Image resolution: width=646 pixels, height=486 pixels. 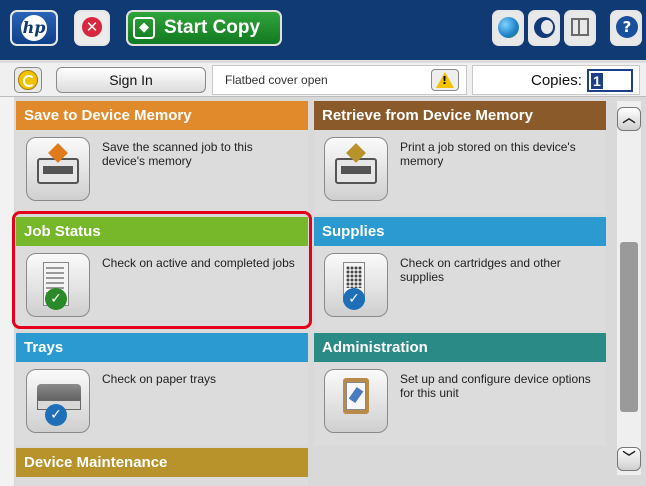 I want to click on help-icon: ?, so click(x=627, y=27).